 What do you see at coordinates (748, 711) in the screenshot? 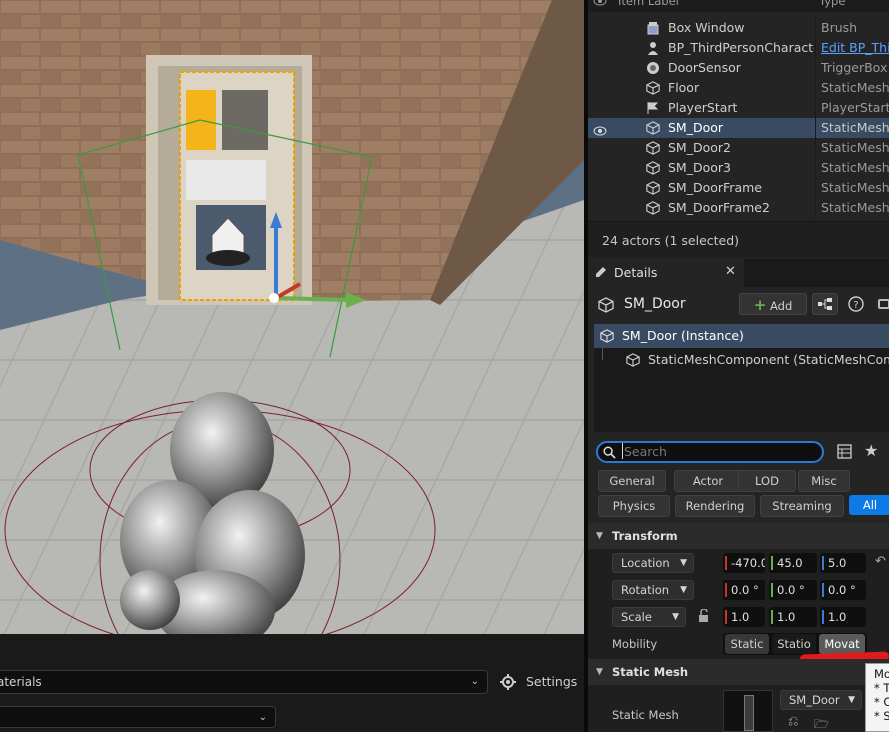
I see `mesh-thumbnail` at bounding box center [748, 711].